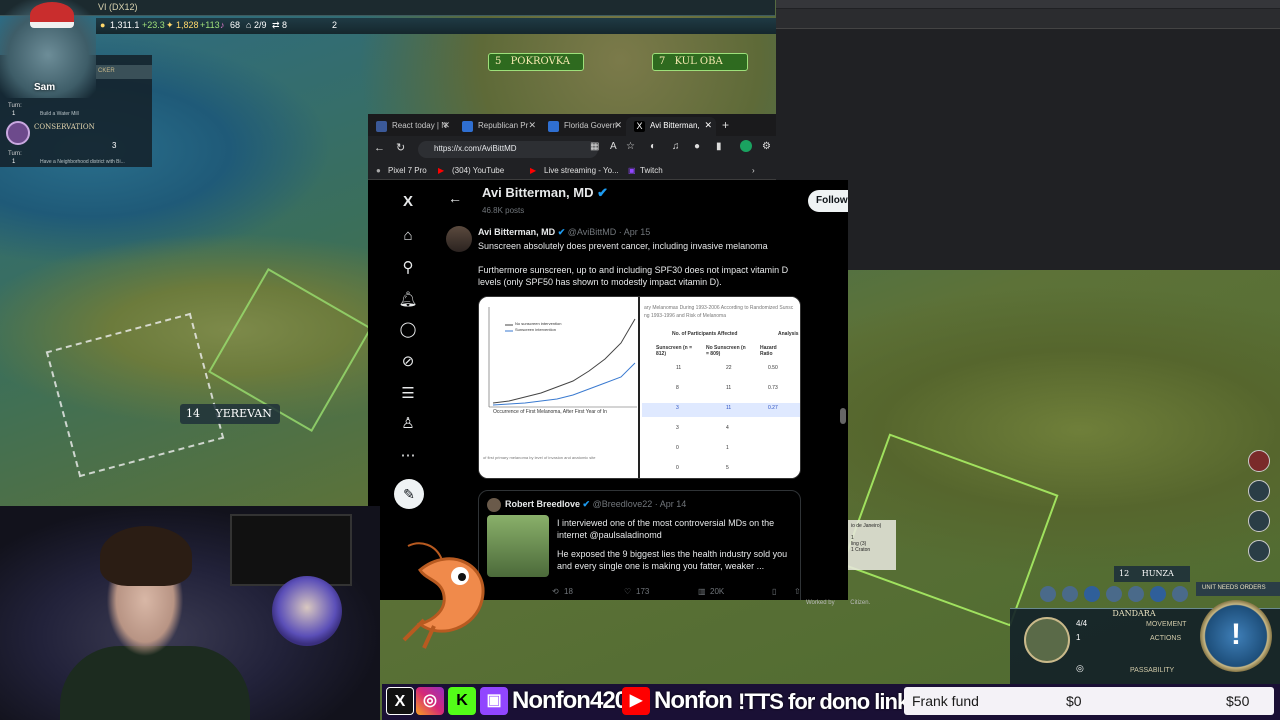  I want to click on tab: React today | N ✕, so click(411, 126).